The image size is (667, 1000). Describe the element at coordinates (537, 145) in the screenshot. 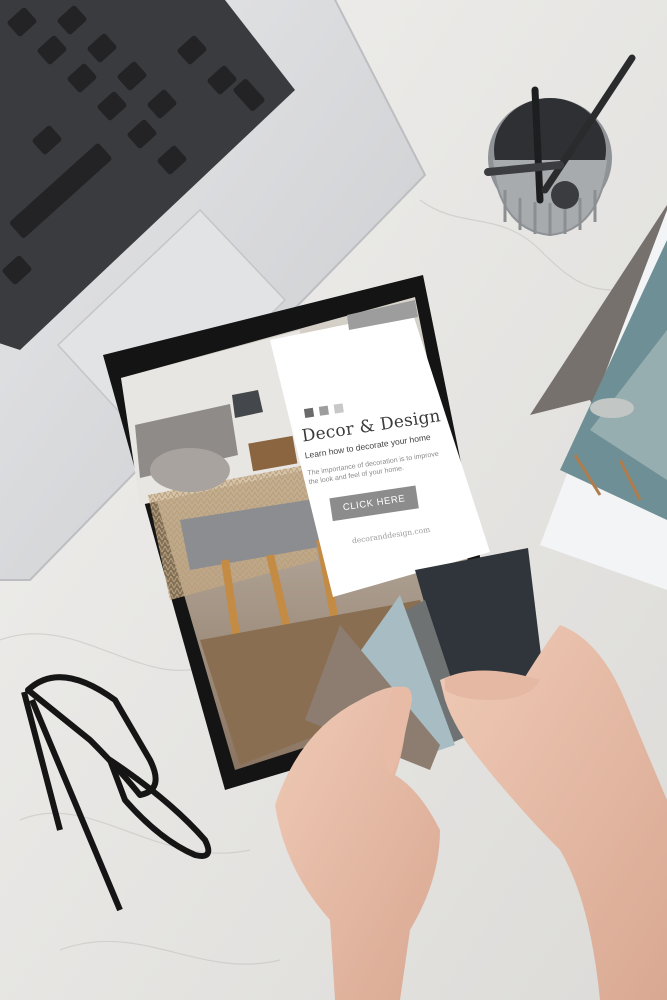

I see `pencil` at that location.